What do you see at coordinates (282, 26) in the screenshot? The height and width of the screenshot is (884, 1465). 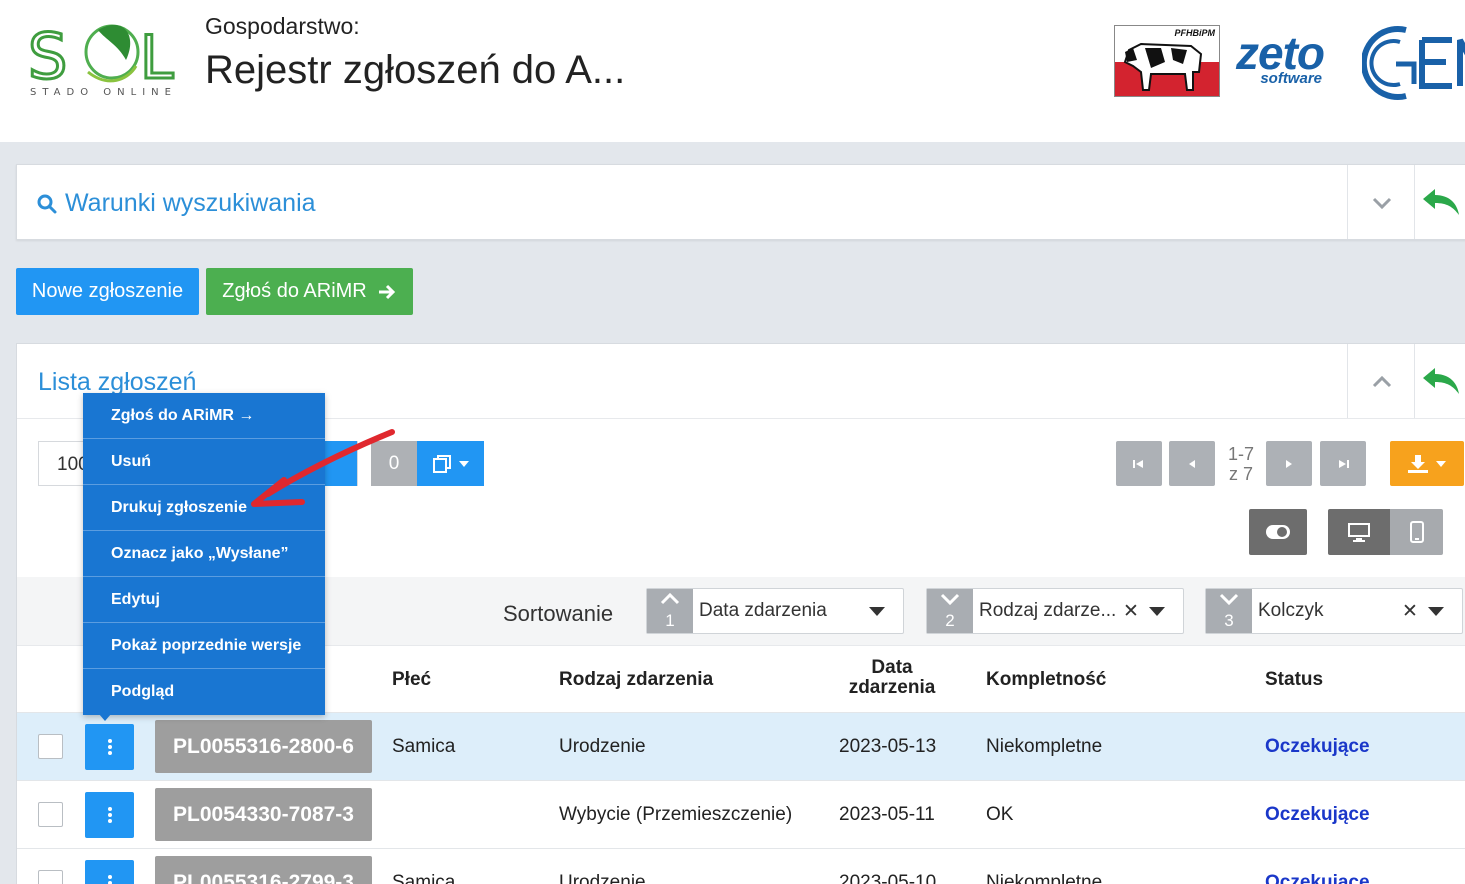 I see `farm-label: Gospodarstwo:` at bounding box center [282, 26].